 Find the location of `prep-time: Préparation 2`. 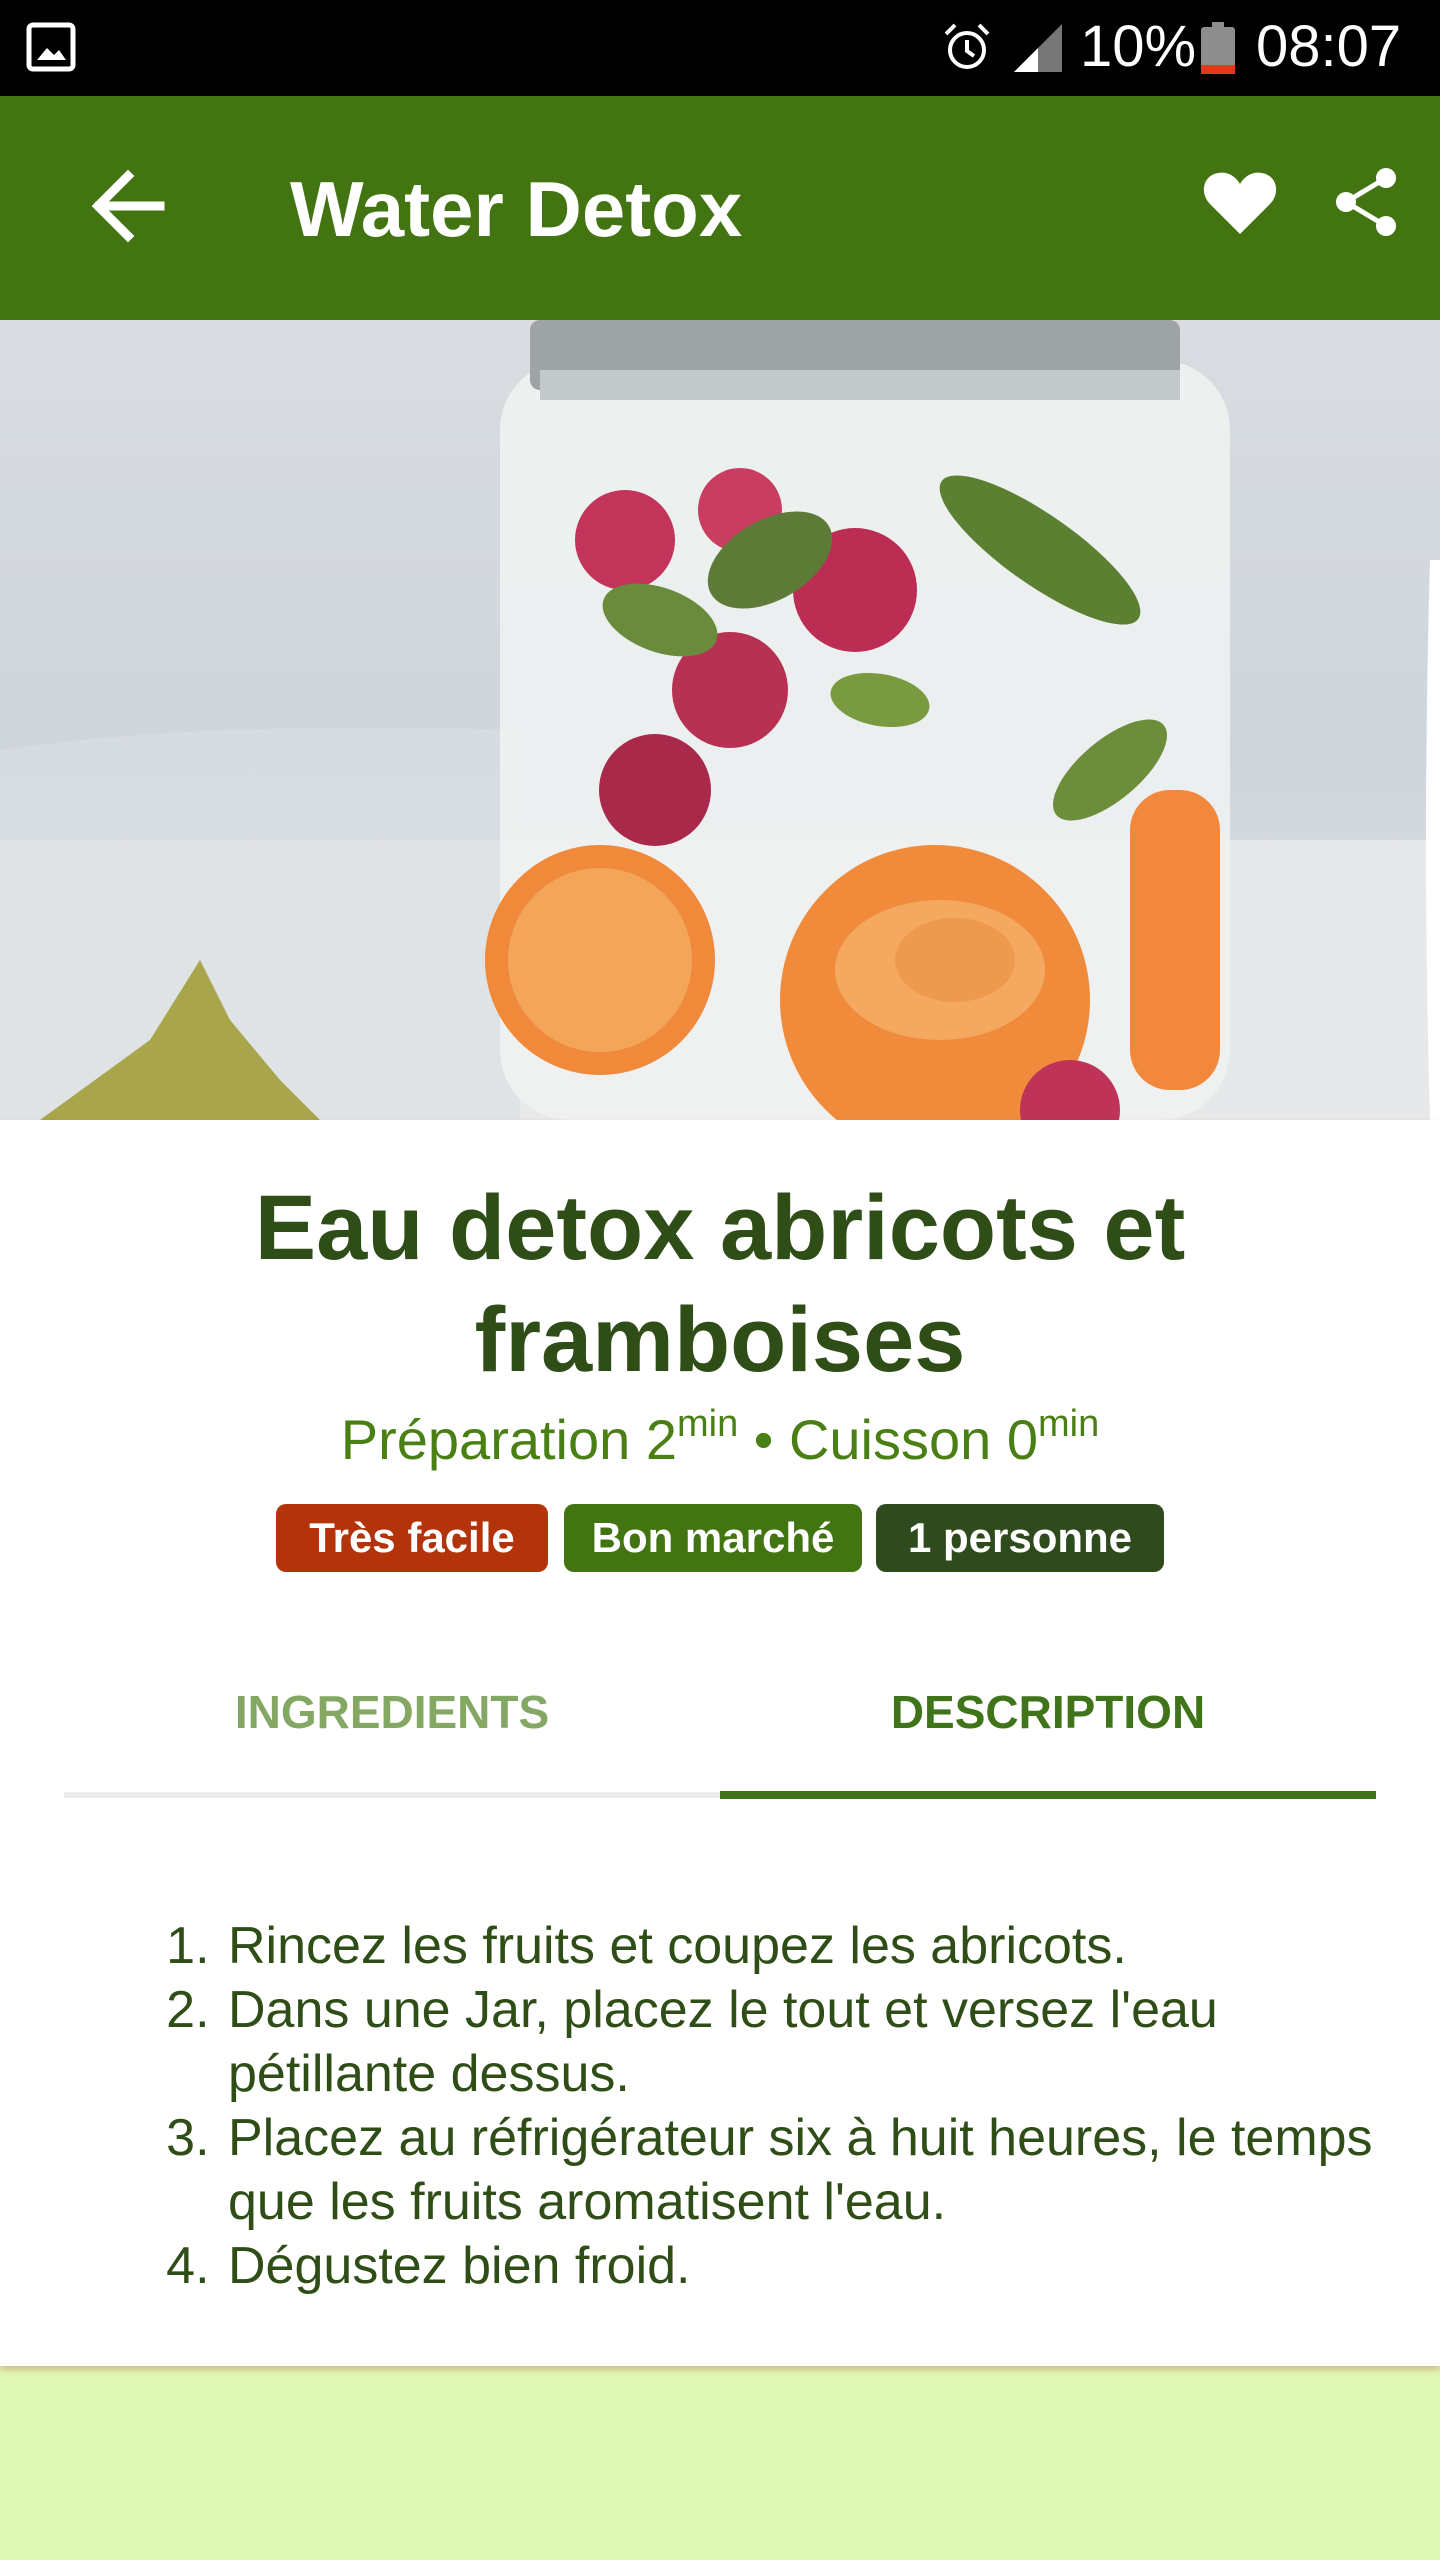

prep-time: Préparation 2 is located at coordinates (508, 1439).